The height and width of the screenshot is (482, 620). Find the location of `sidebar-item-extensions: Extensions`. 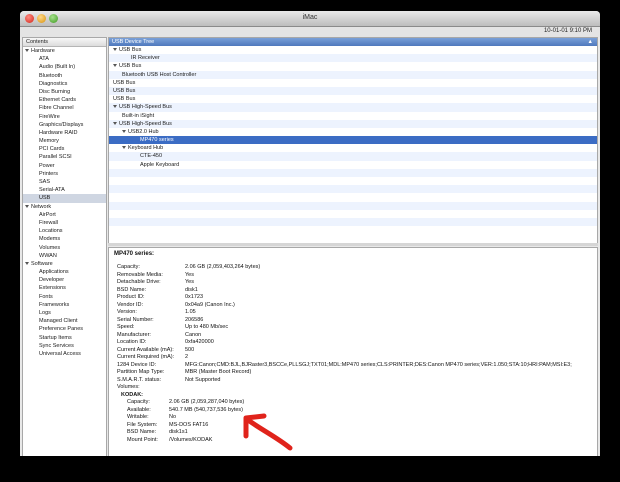

sidebar-item-extensions: Extensions is located at coordinates (64, 288).